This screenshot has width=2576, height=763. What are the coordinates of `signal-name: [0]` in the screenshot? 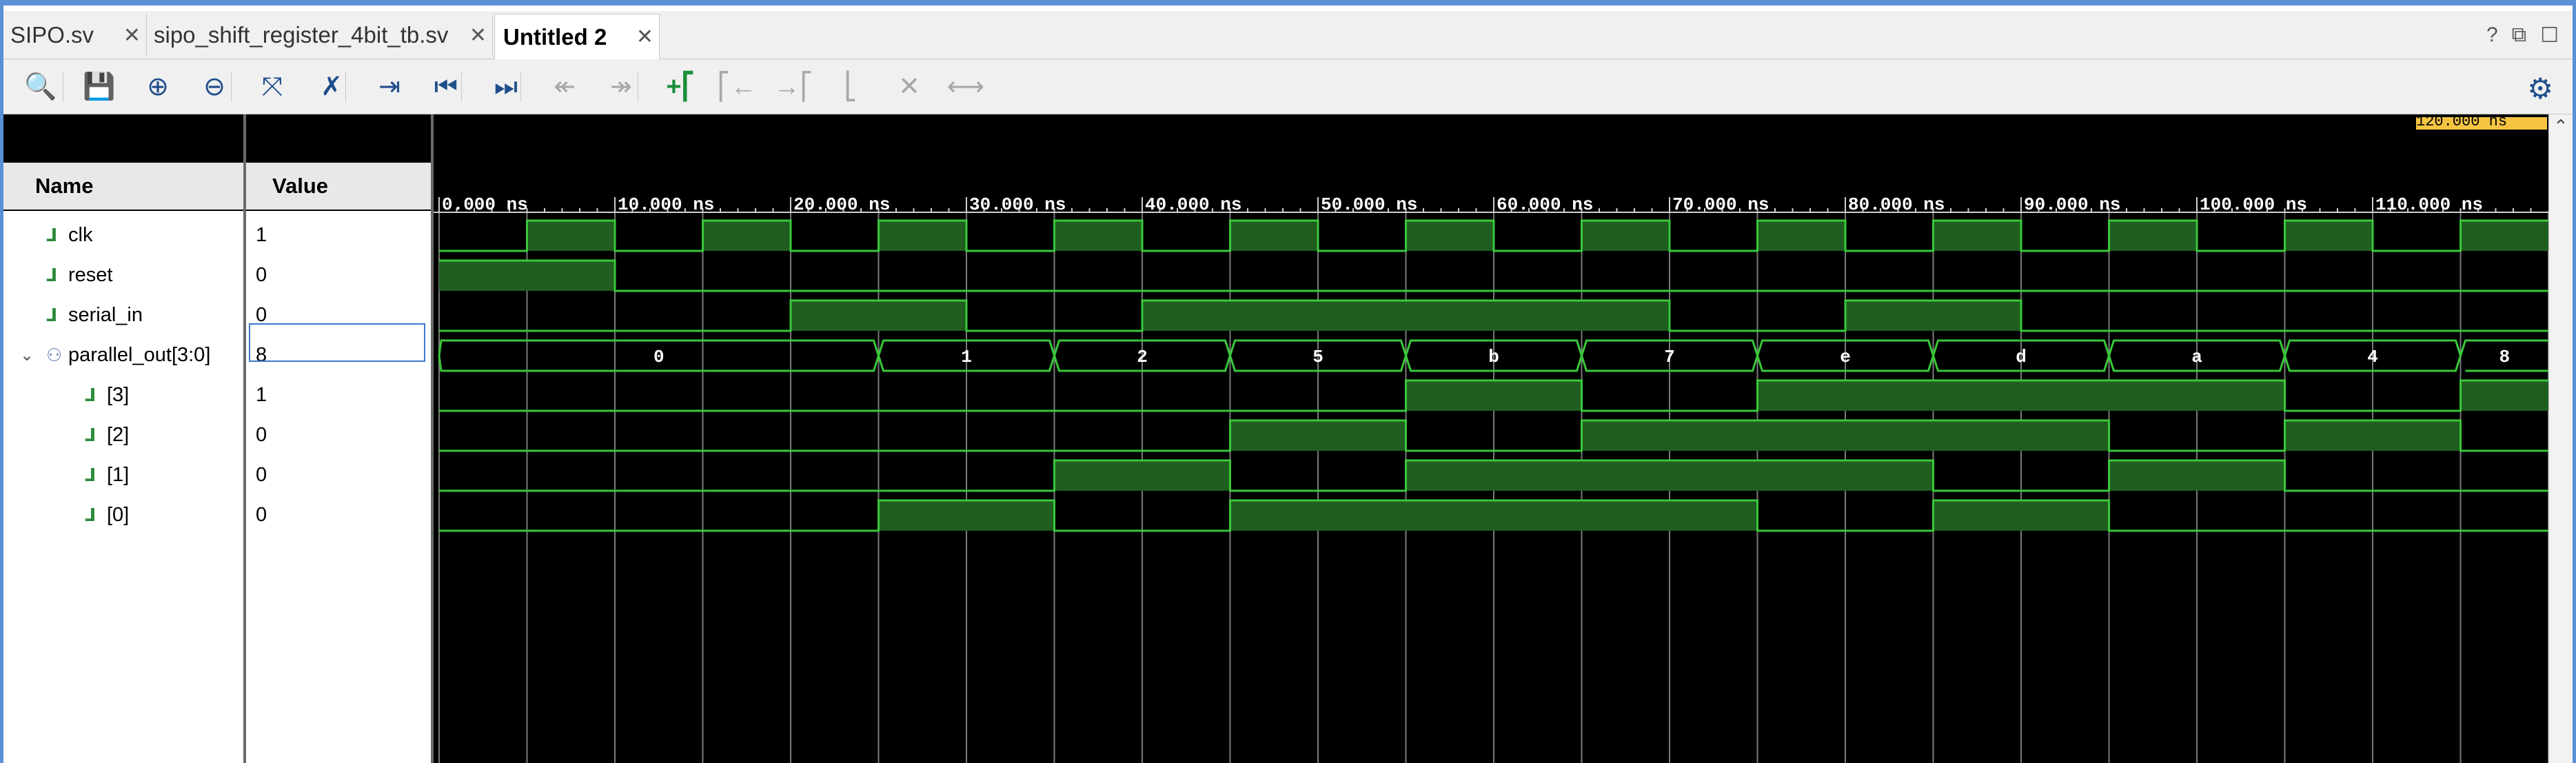 It's located at (118, 514).